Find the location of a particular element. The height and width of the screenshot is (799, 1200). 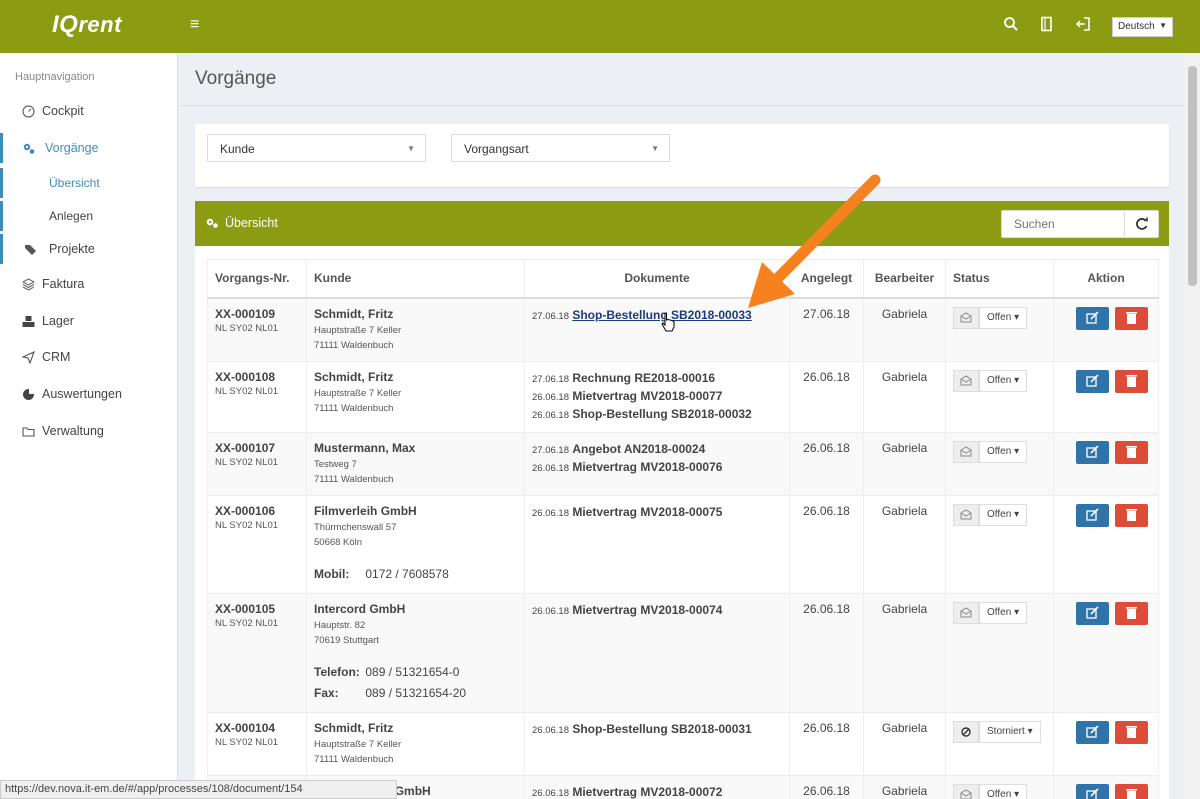

document-link: Mietvertrag MV2018-00076 is located at coordinates (647, 467).